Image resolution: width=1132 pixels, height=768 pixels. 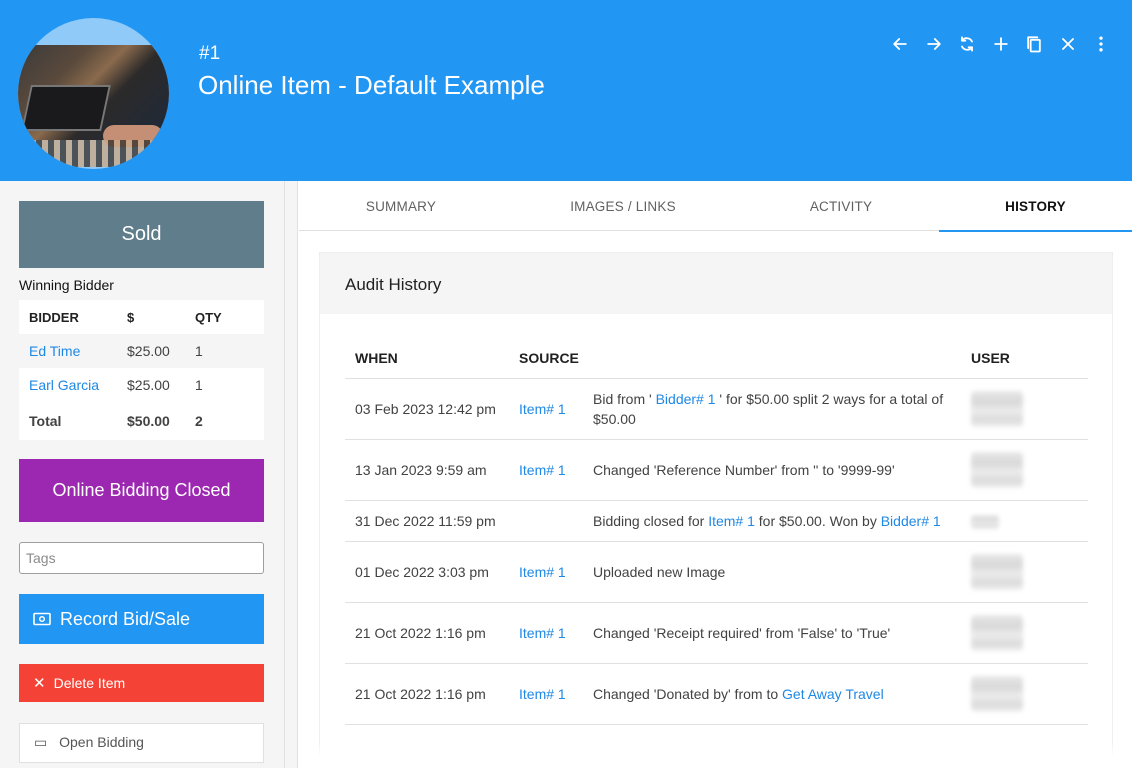 I want to click on detail-link: Get Away Travel, so click(x=833, y=694).